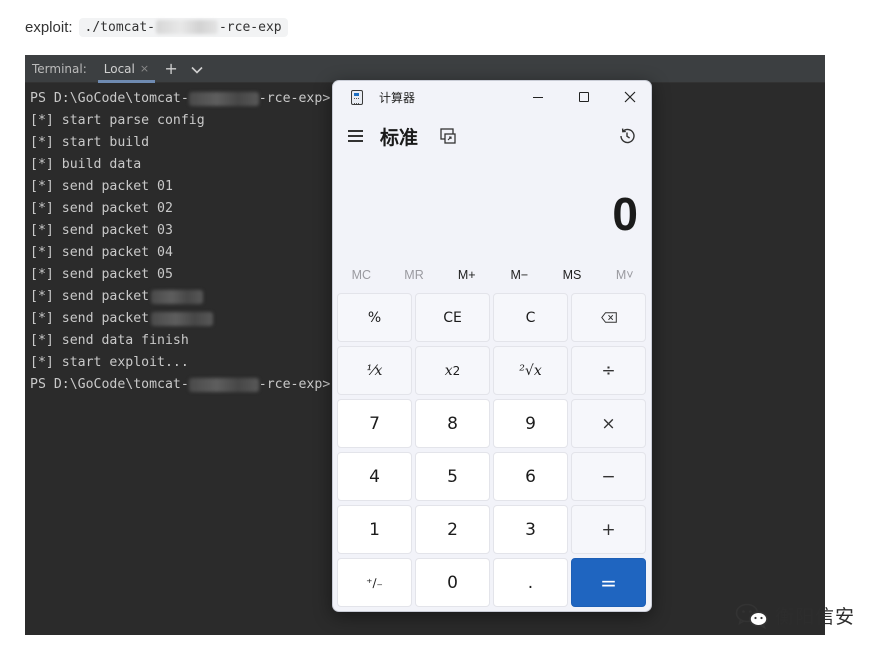  I want to click on memory-clear-button: MC, so click(361, 275).